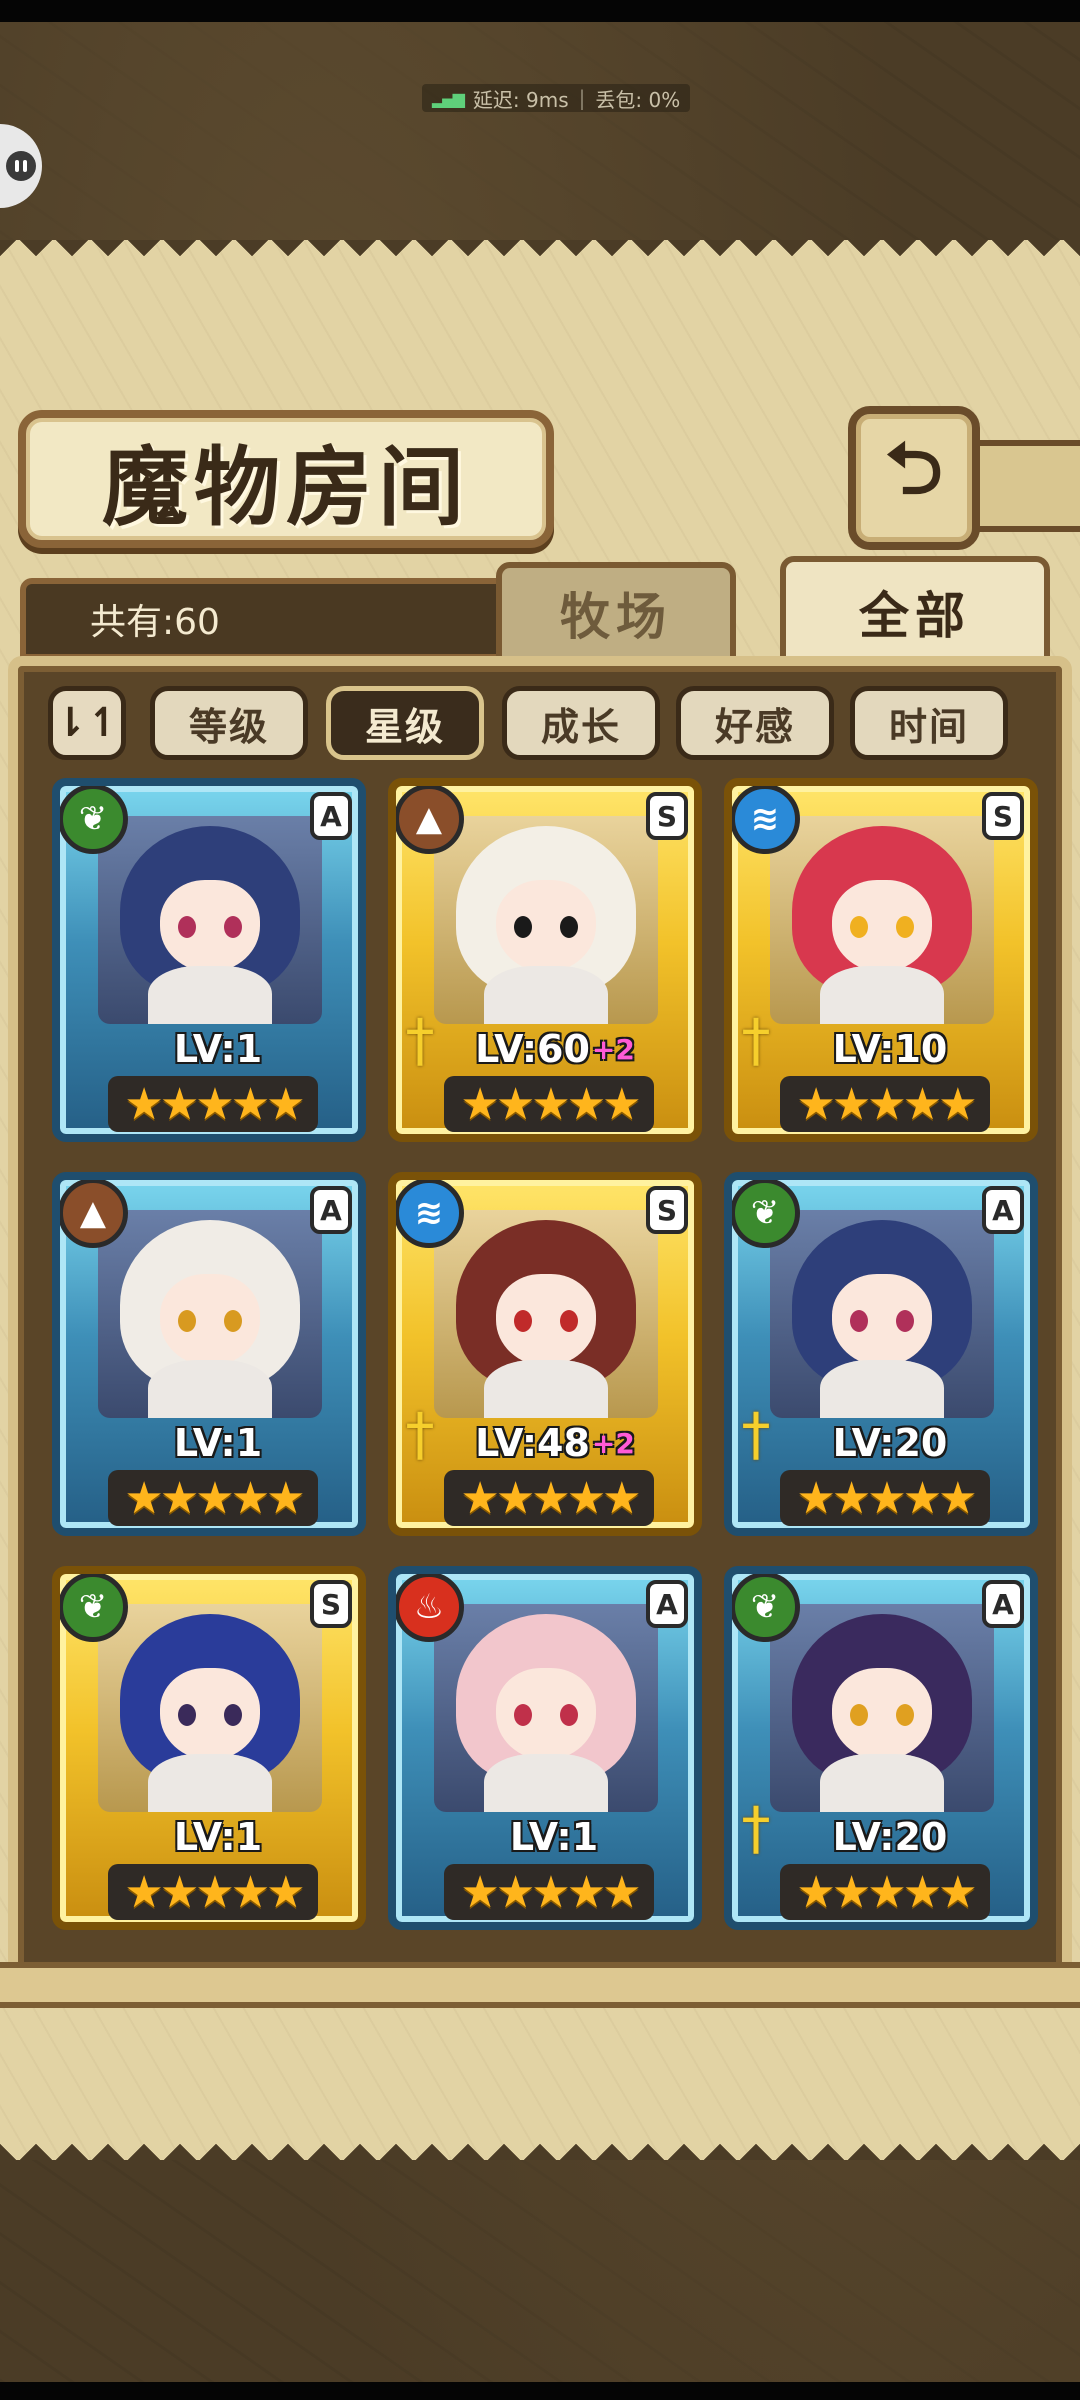  I want to click on monster-card: ▲ A LV:1 ★★★★★, so click(209, 1354).